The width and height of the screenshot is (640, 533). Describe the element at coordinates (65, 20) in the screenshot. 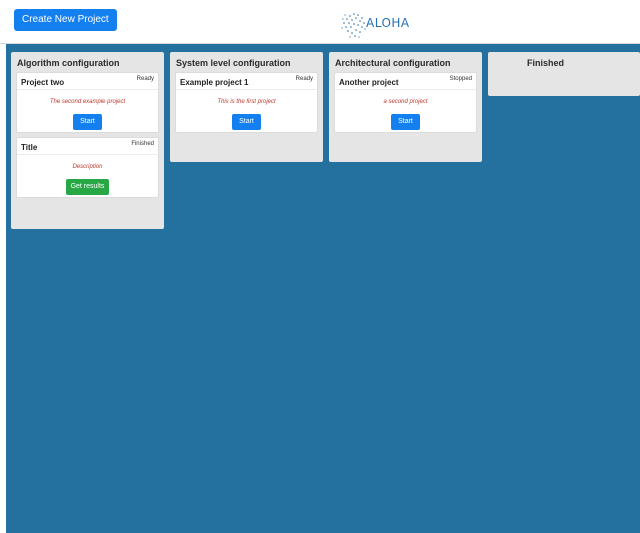

I see `create-new-project-button: Create New Project` at that location.